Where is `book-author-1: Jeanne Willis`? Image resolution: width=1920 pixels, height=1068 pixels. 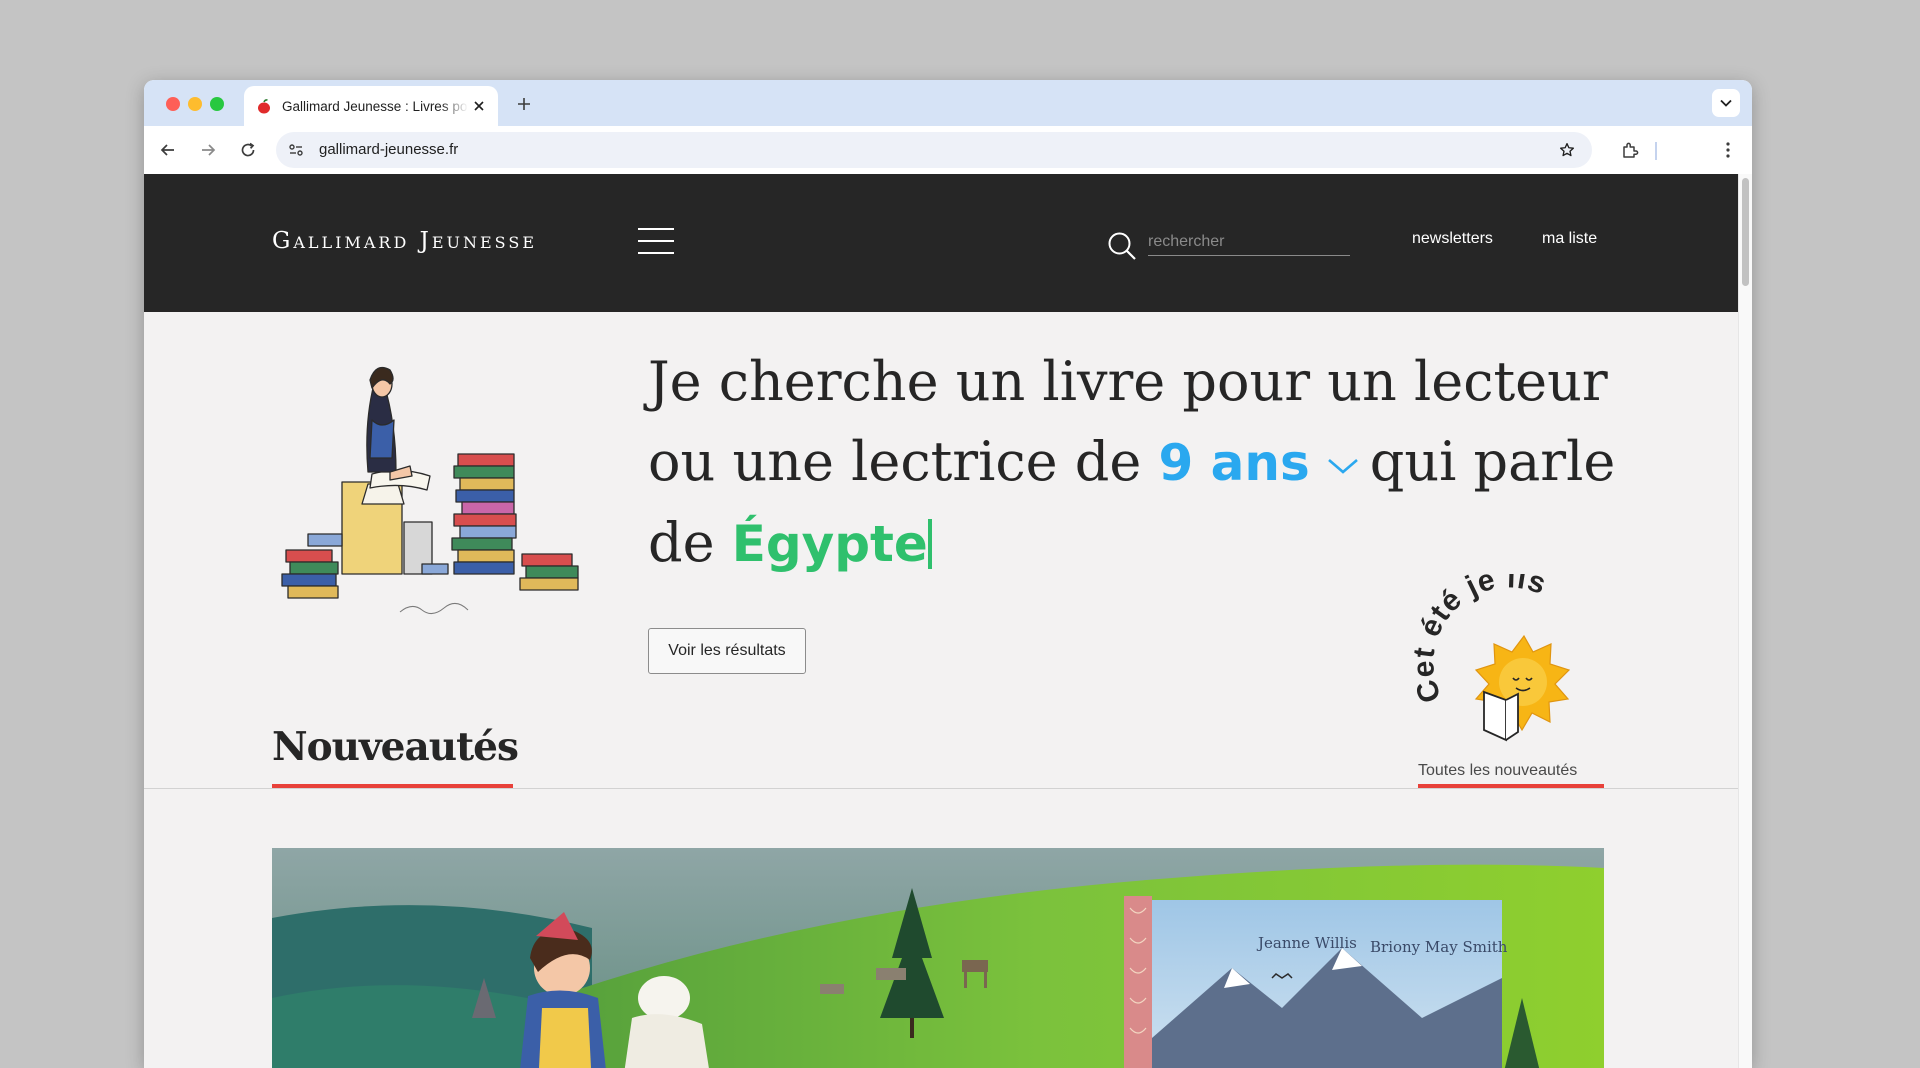
book-author-1: Jeanne Willis is located at coordinates (1307, 943).